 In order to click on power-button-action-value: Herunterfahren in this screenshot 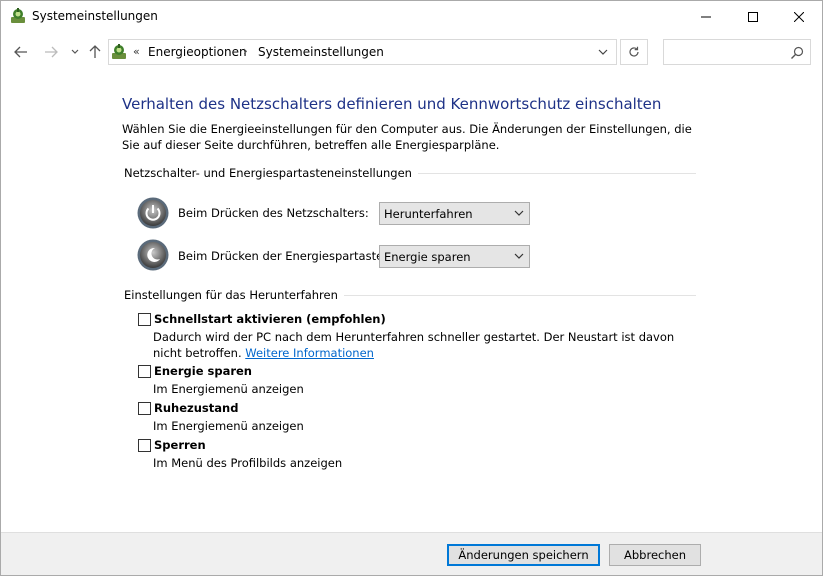, I will do `click(428, 214)`.